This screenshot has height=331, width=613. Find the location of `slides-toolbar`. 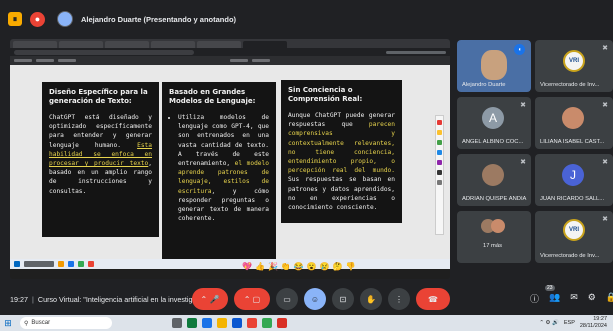

slides-toolbar is located at coordinates (230, 60).